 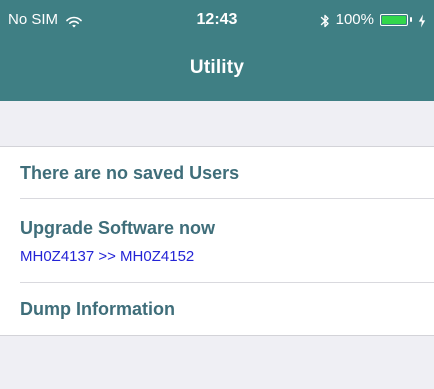 I want to click on list-item-label: There are no saved Users, so click(x=130, y=173).